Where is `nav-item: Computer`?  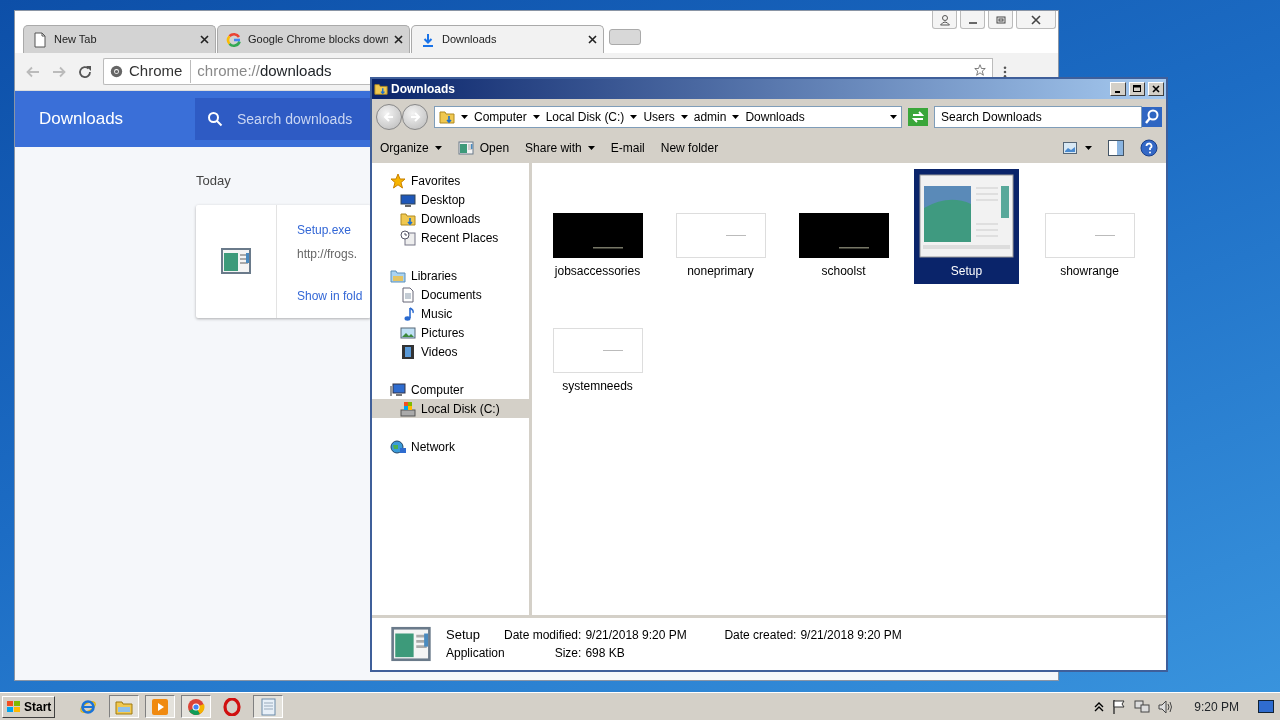
nav-item: Computer is located at coordinates (450, 389).